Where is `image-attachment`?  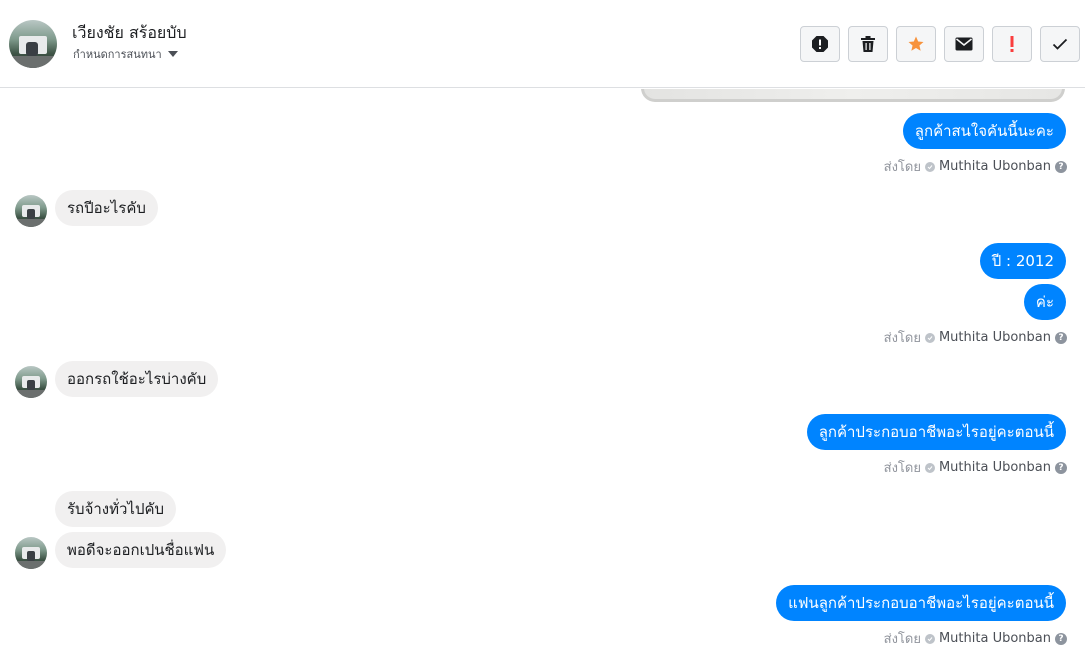 image-attachment is located at coordinates (853, 95).